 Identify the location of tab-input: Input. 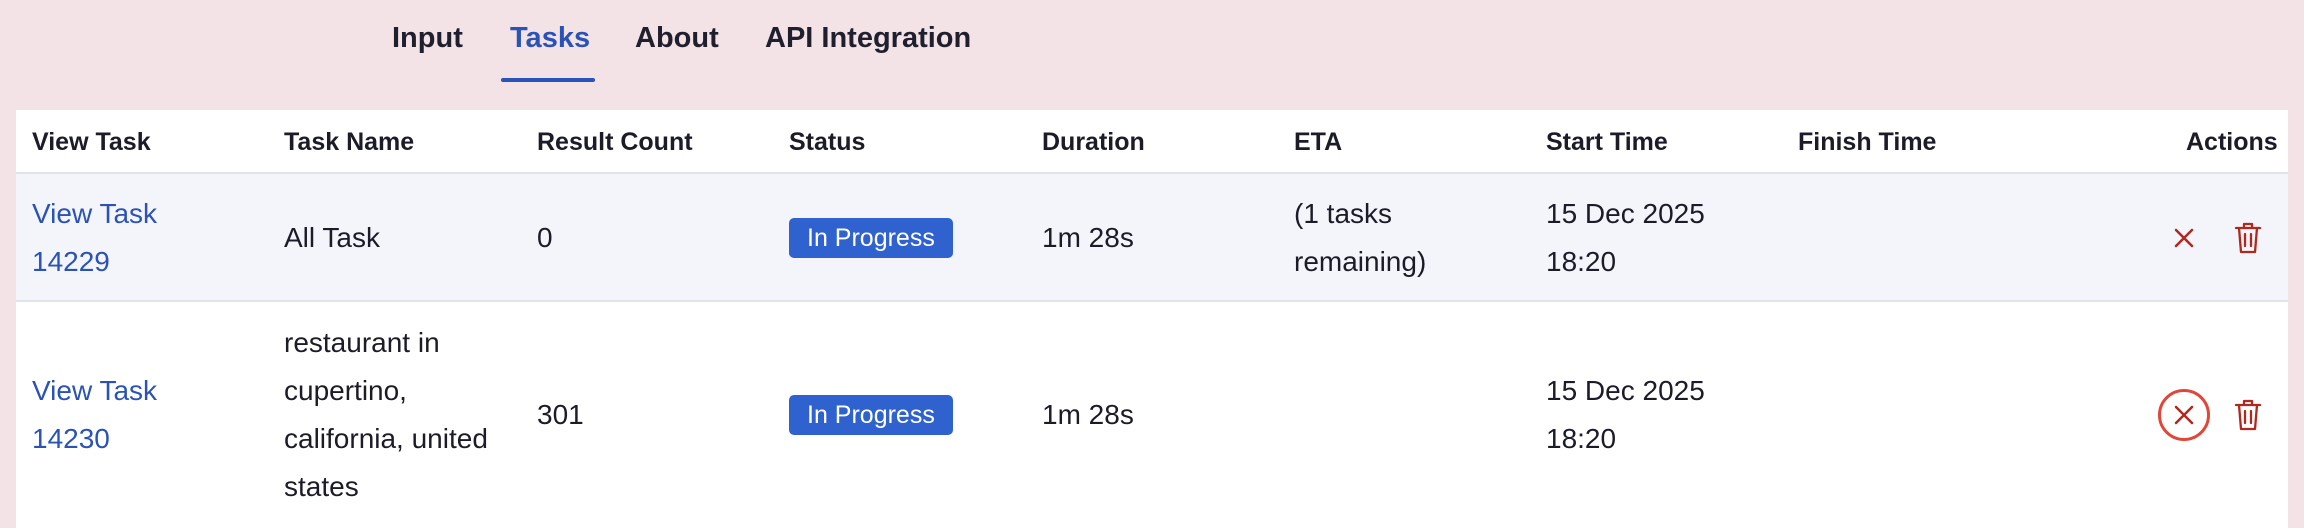
(427, 42).